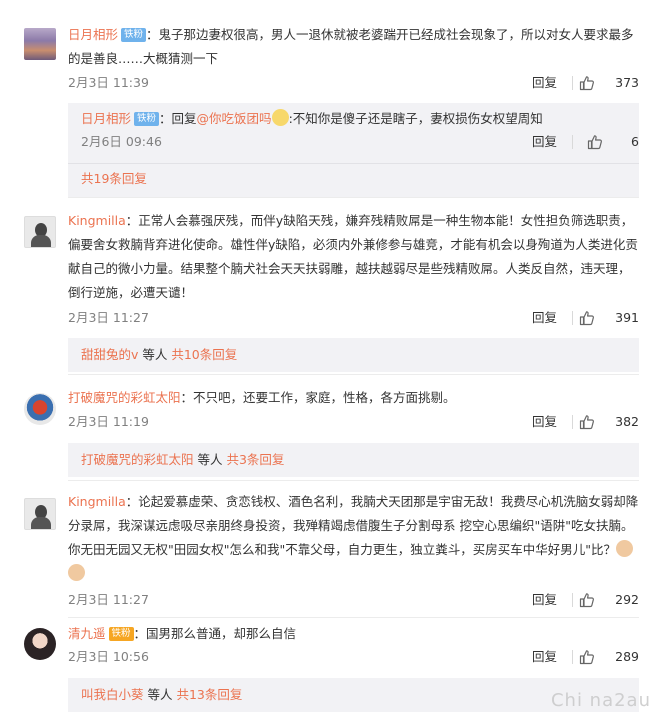 Image resolution: width=657 pixels, height=715 pixels. What do you see at coordinates (209, 694) in the screenshot?
I see `more-replies-link: 共13条回复` at bounding box center [209, 694].